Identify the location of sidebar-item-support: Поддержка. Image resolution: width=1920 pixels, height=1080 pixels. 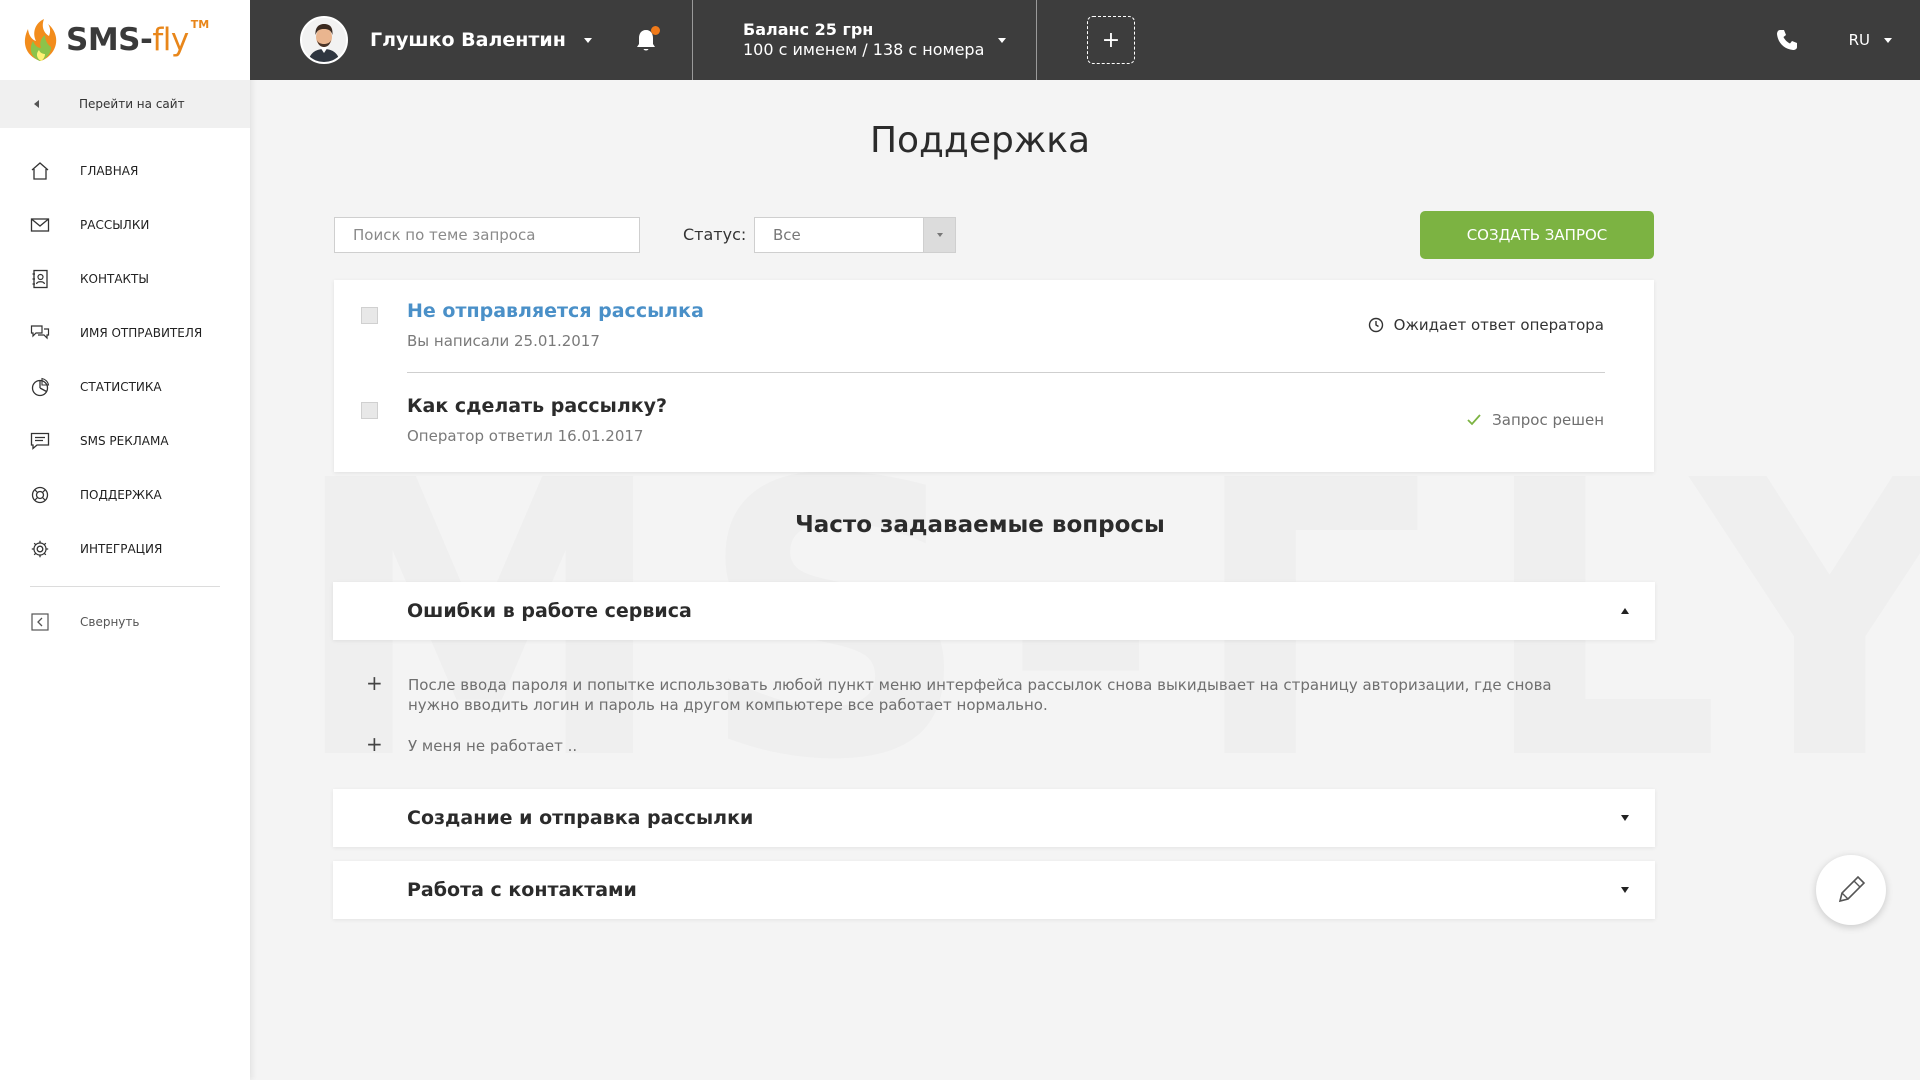
(125, 495).